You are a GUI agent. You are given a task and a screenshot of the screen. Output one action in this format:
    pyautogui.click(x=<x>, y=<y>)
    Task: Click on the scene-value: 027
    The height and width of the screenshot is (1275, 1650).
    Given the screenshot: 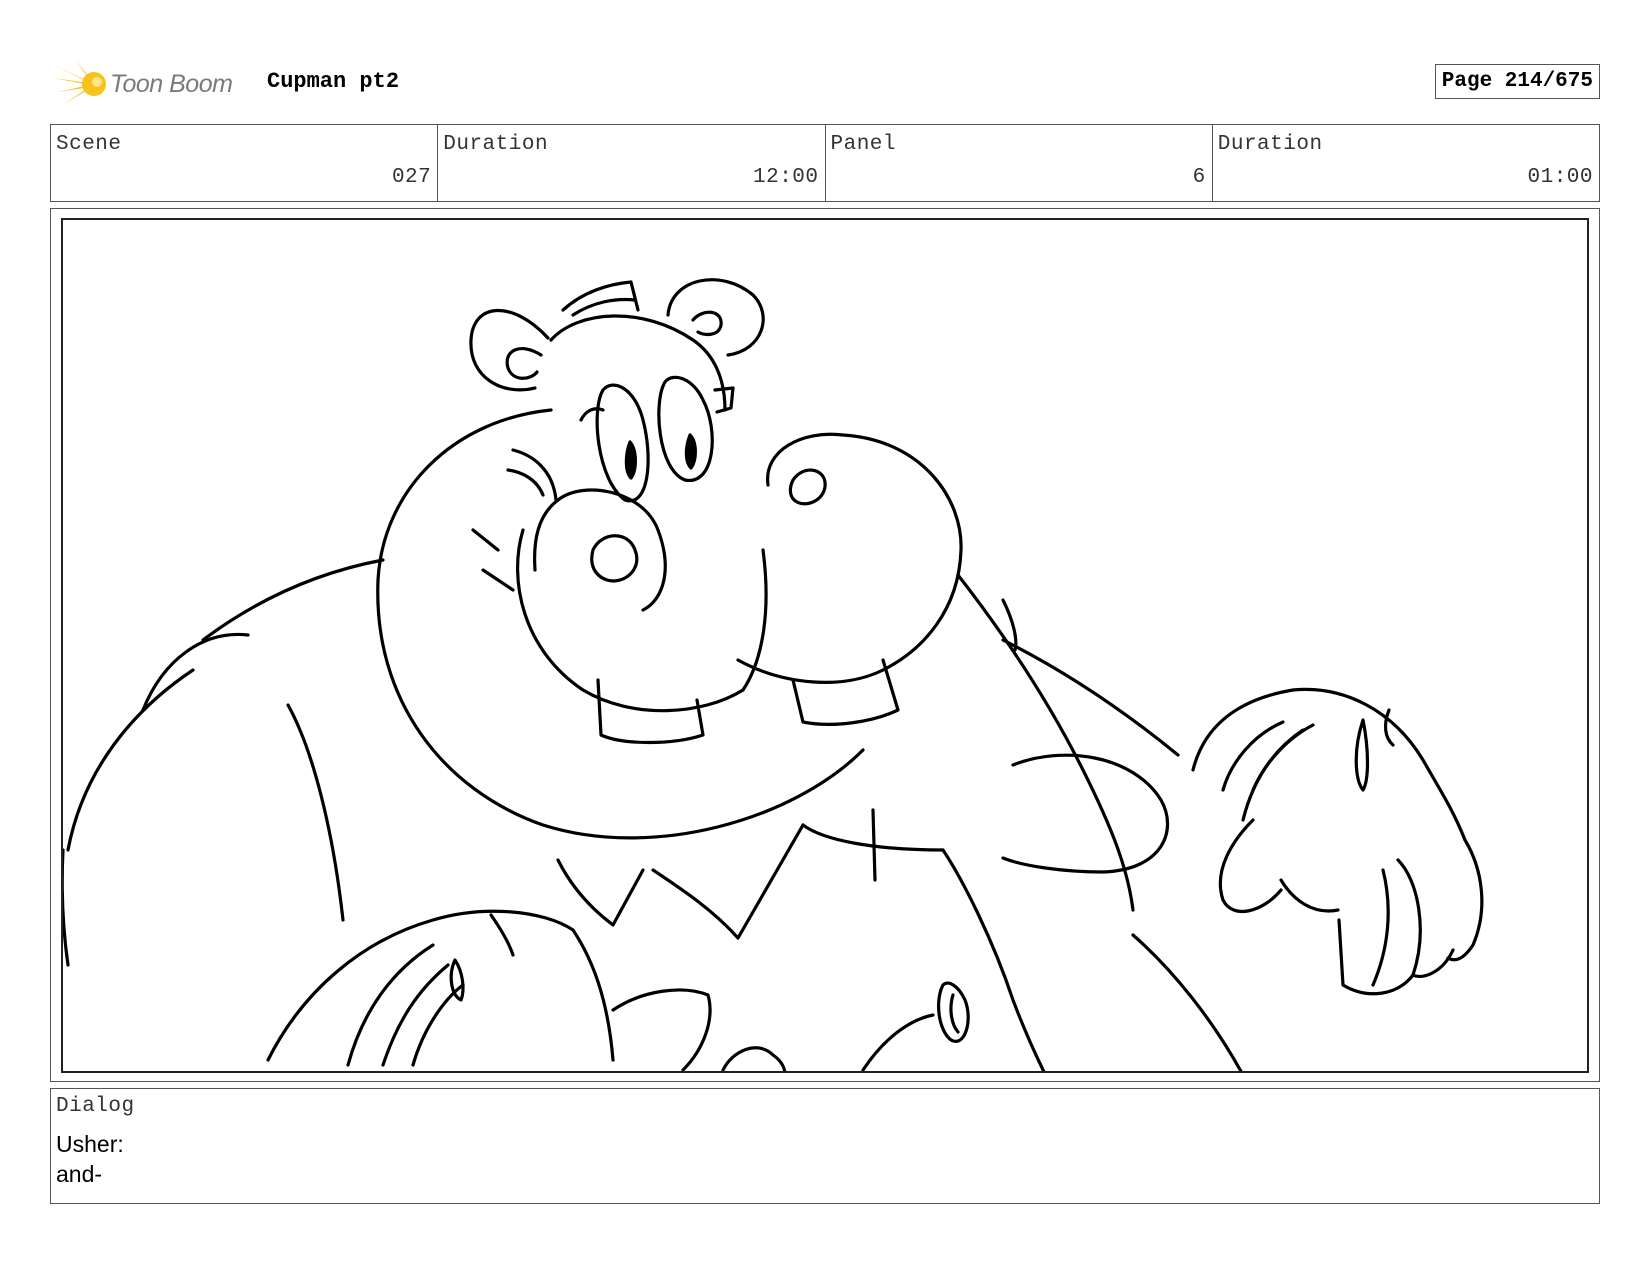 What is the action you would take?
    pyautogui.click(x=411, y=177)
    